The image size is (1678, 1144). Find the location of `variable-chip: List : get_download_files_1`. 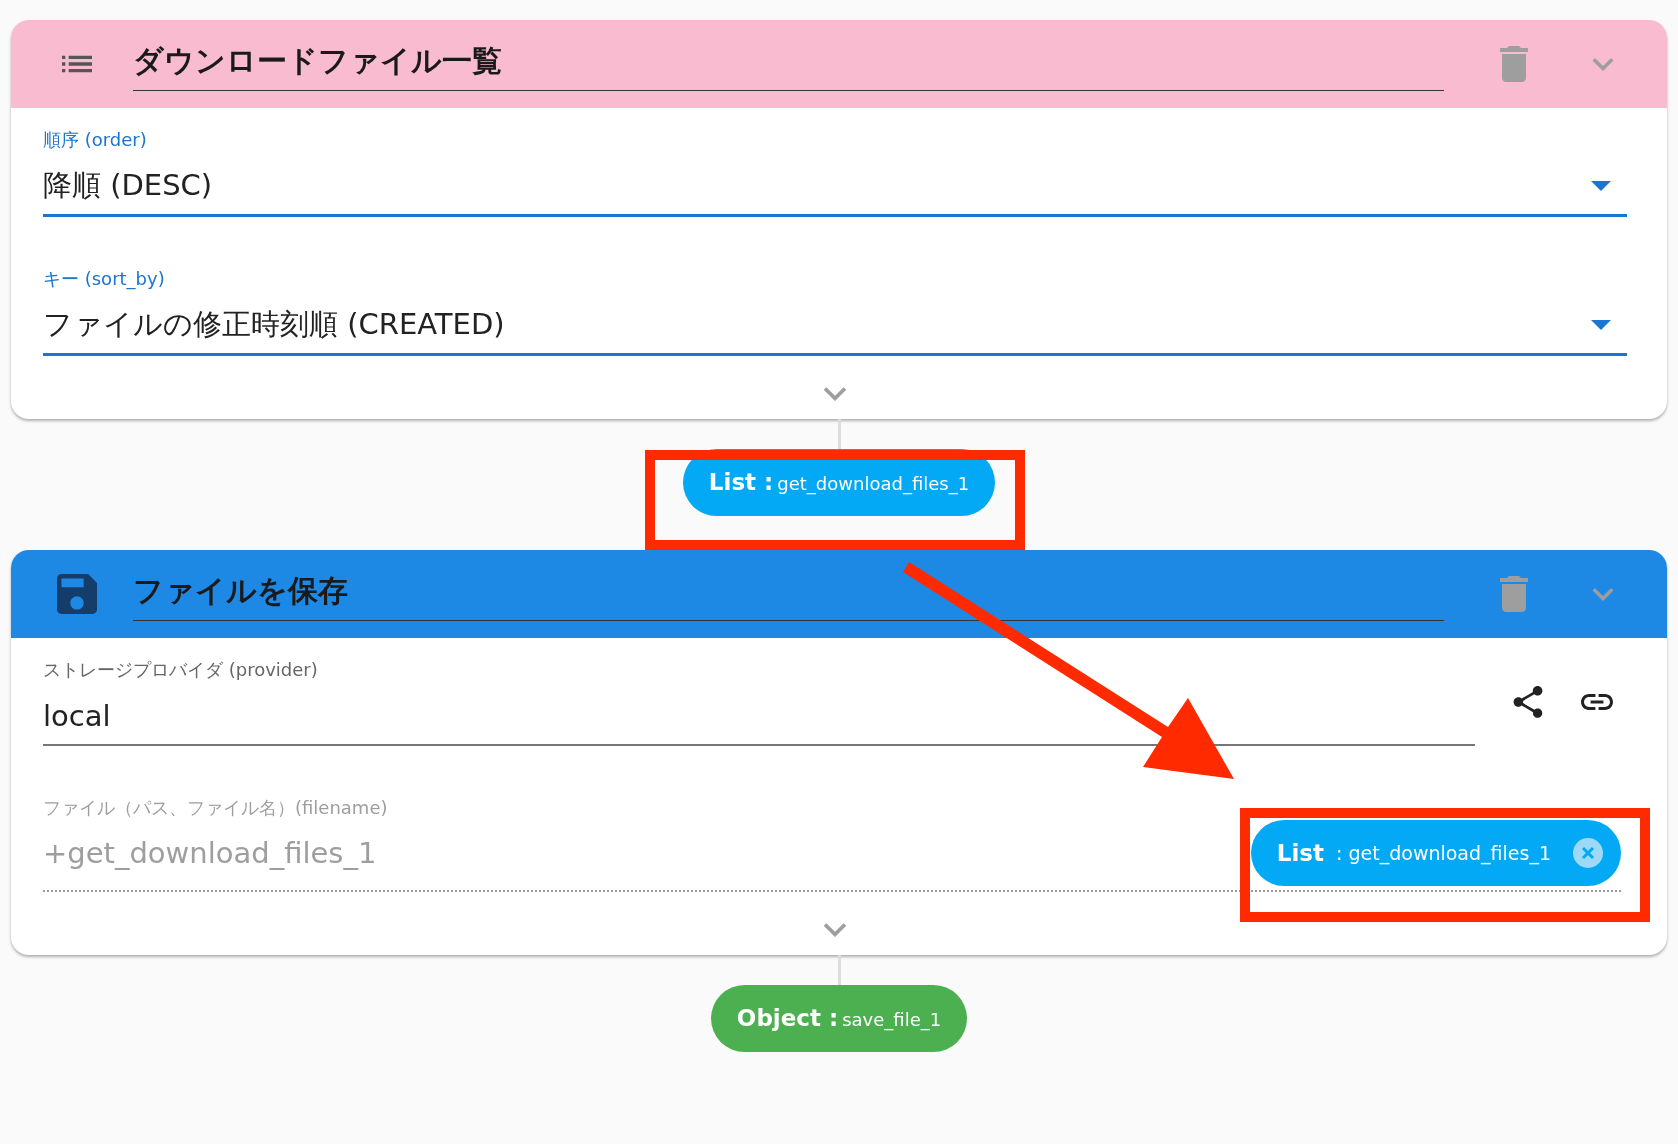

variable-chip: List : get_download_files_1 is located at coordinates (1435, 853).